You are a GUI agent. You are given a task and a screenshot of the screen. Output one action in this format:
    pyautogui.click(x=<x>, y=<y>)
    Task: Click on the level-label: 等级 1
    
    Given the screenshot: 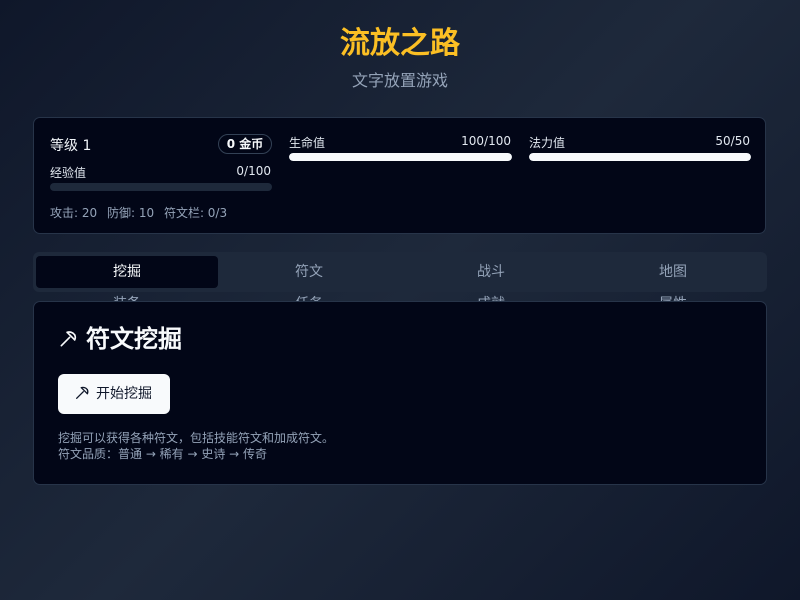 What is the action you would take?
    pyautogui.click(x=71, y=146)
    